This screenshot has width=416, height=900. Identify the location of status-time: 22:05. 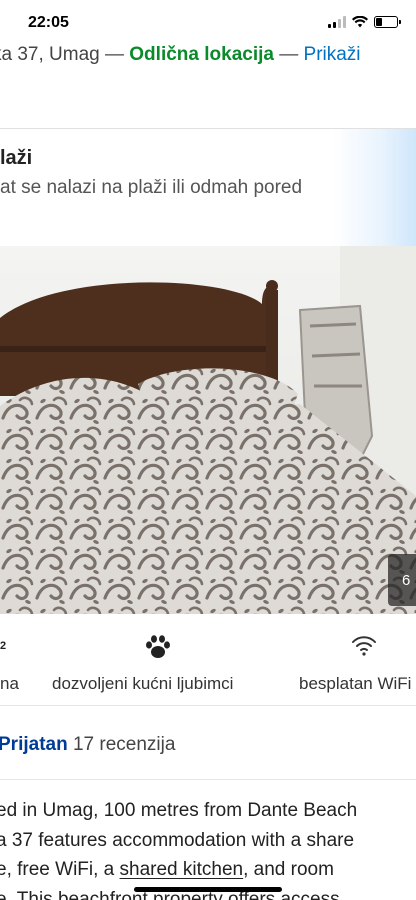
(48, 22).